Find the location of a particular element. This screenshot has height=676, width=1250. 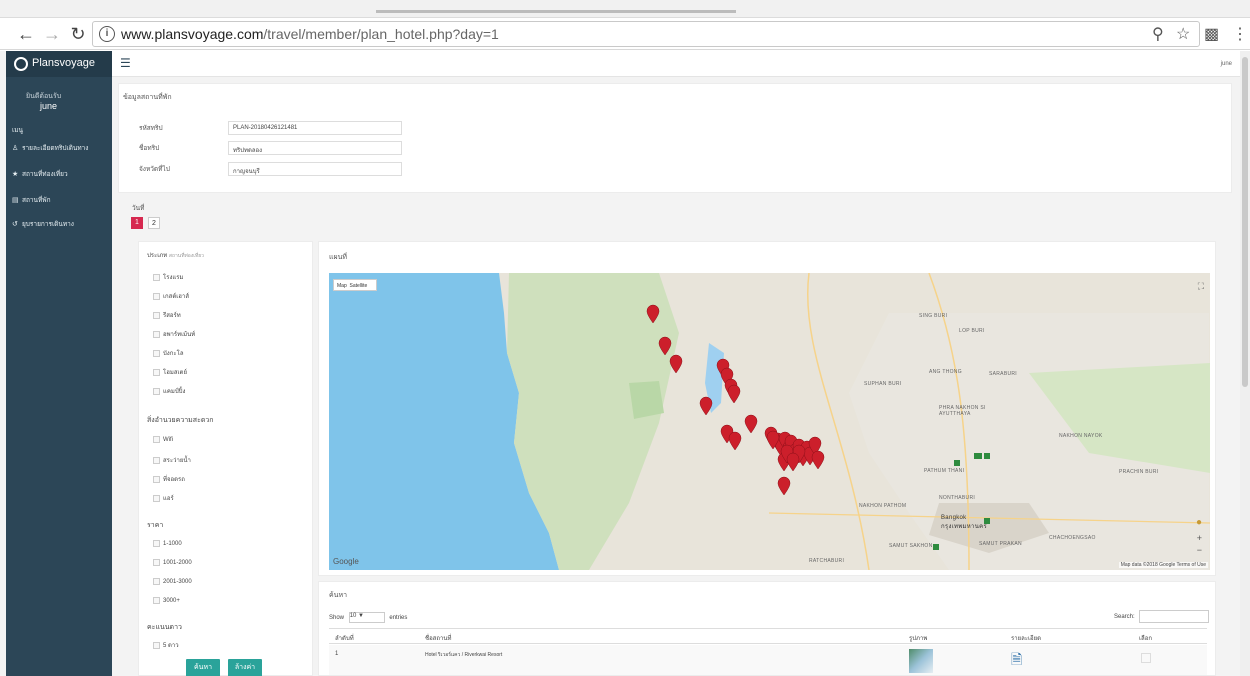

place-label: CHACHOENGSAO is located at coordinates (1072, 538).